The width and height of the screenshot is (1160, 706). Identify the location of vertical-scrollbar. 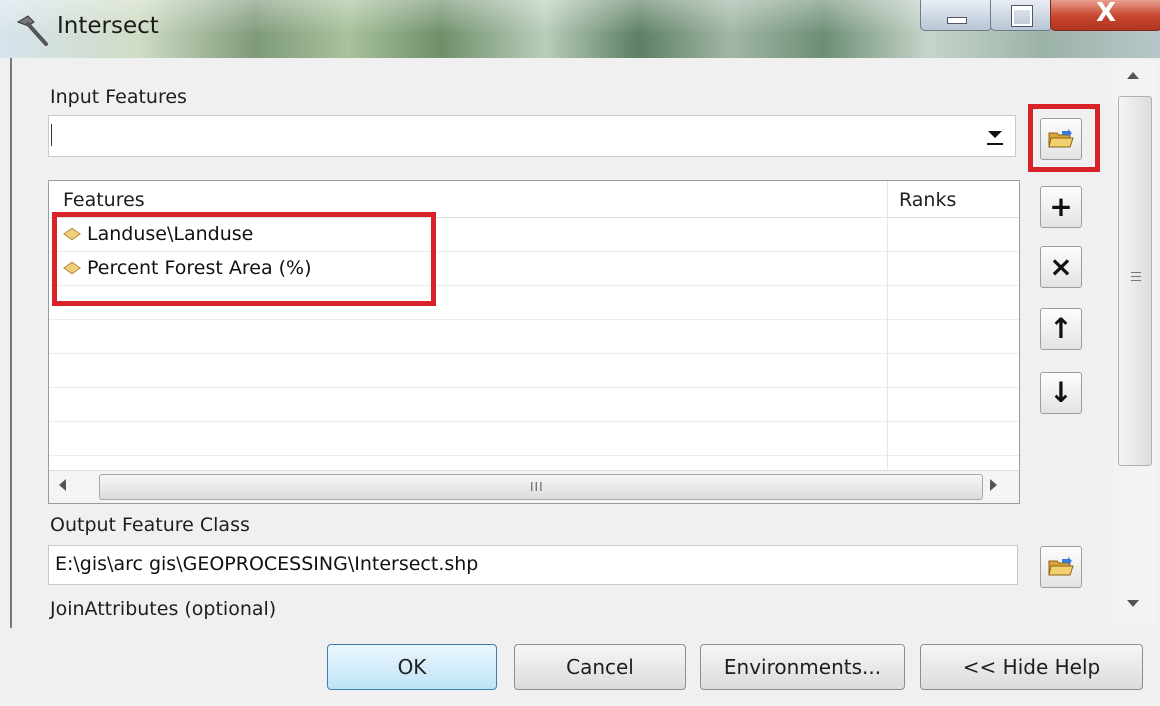
(1135, 342).